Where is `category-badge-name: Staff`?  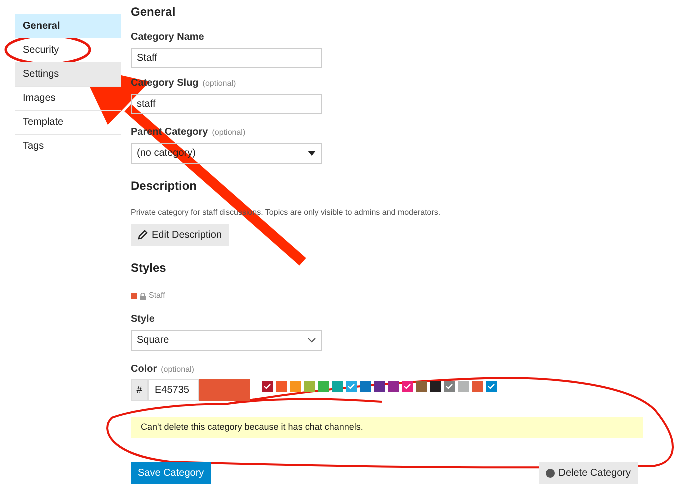
category-badge-name: Staff is located at coordinates (157, 296).